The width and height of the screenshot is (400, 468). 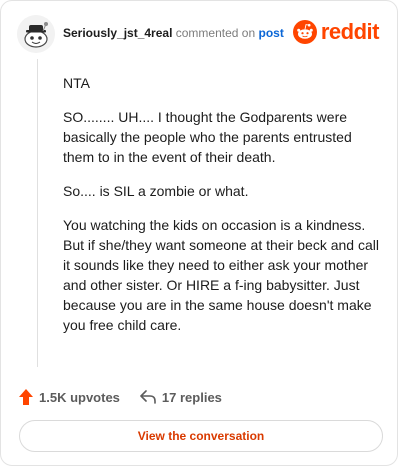 I want to click on comment-footer: 1.5K upvotes 17 replies, so click(x=120, y=397).